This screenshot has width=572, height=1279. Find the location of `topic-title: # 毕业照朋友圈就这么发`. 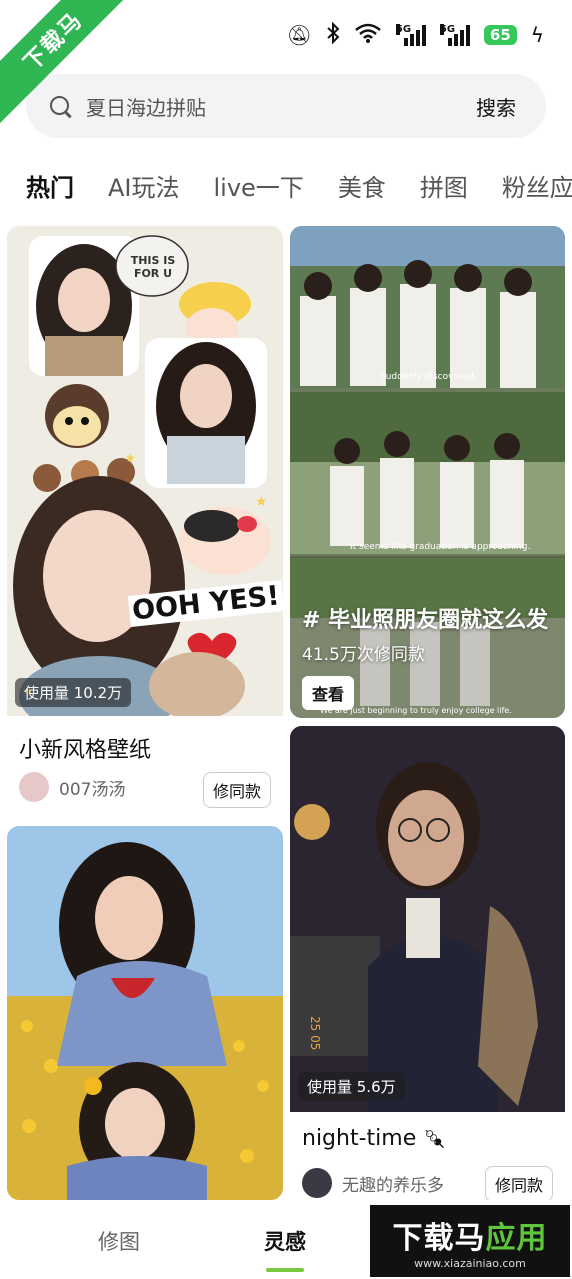

topic-title: # 毕业照朋友圈就这么发 is located at coordinates (425, 620).